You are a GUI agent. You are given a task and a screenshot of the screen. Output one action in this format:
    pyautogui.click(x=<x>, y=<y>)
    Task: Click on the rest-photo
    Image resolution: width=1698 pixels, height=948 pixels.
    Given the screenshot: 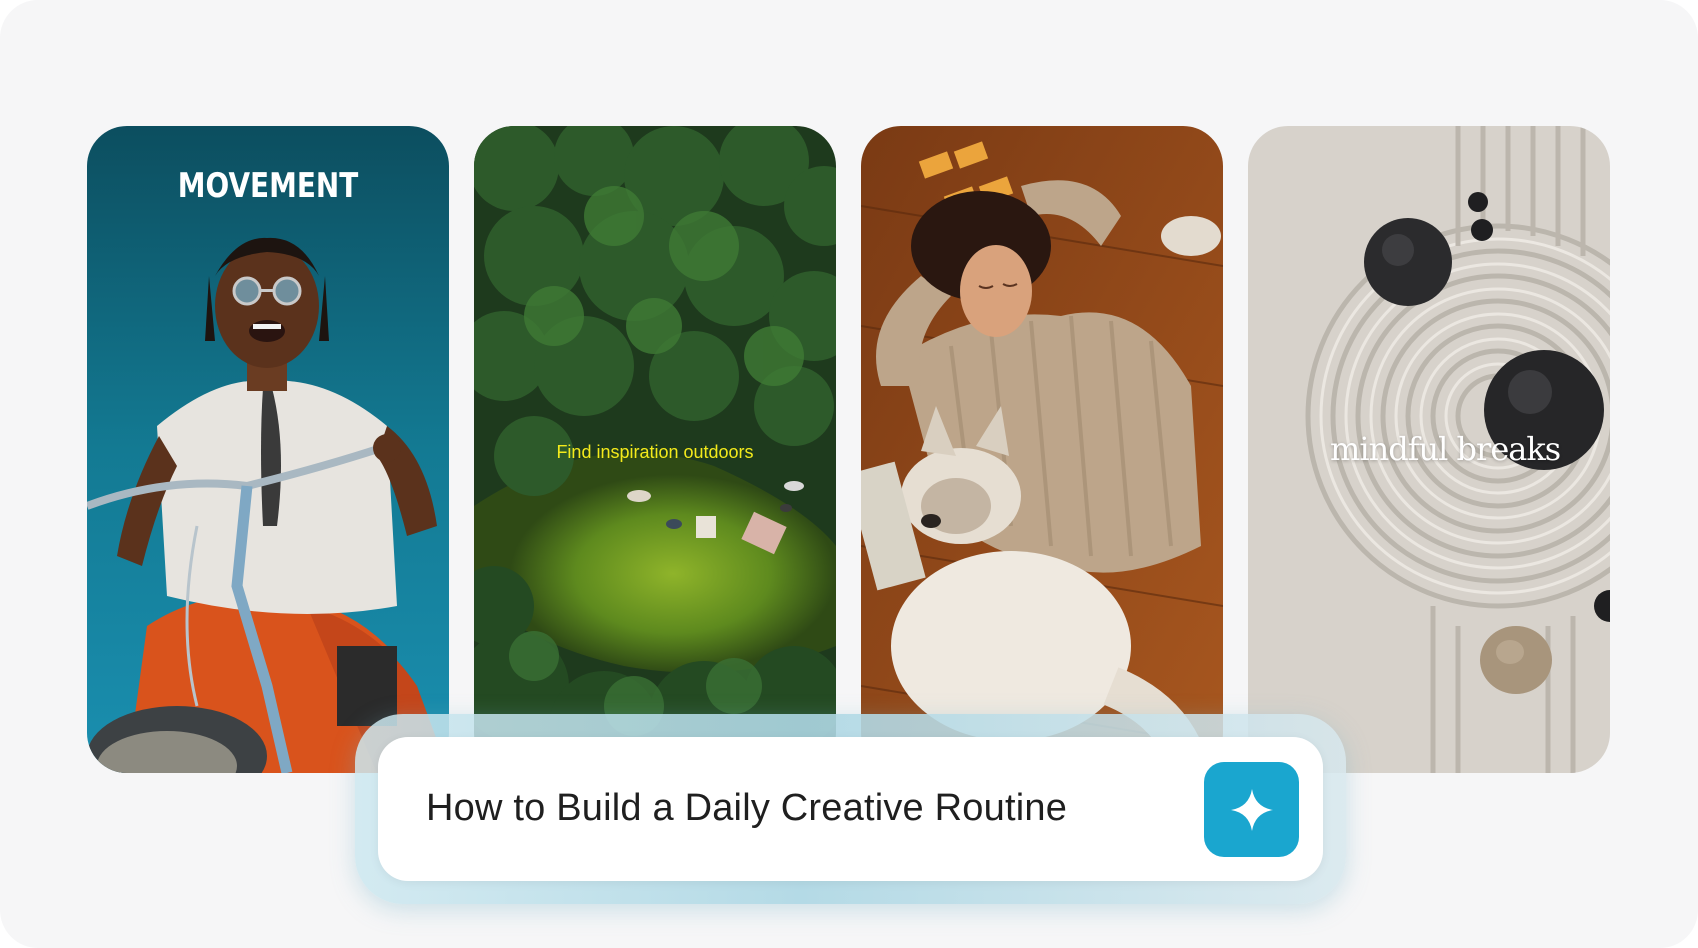 What is the action you would take?
    pyautogui.click(x=1042, y=449)
    